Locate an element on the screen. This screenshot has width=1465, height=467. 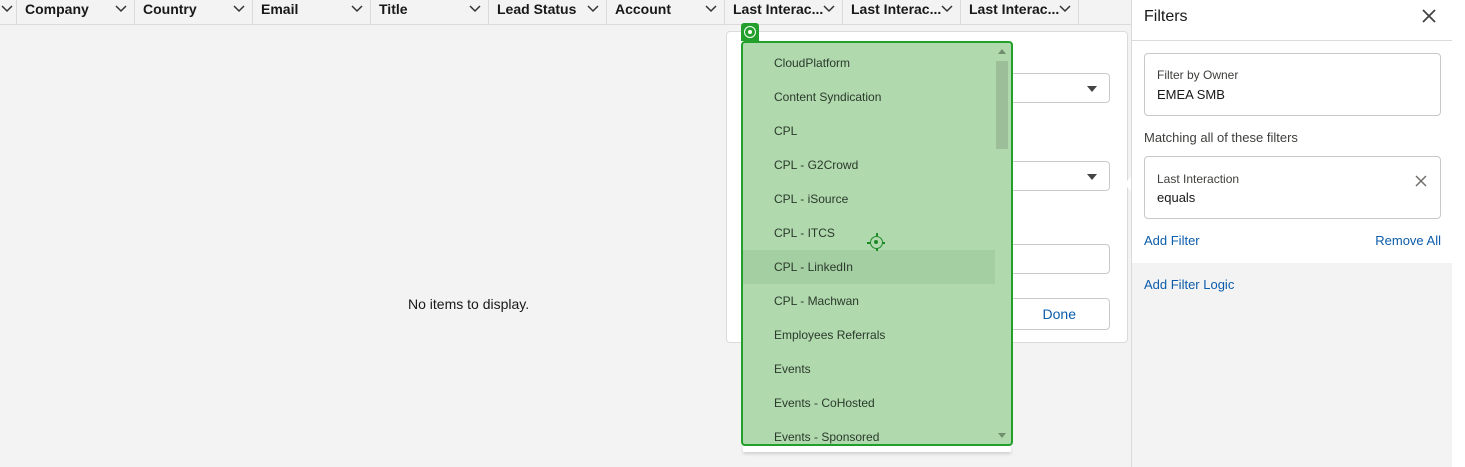
column-header-label: Email is located at coordinates (280, 9).